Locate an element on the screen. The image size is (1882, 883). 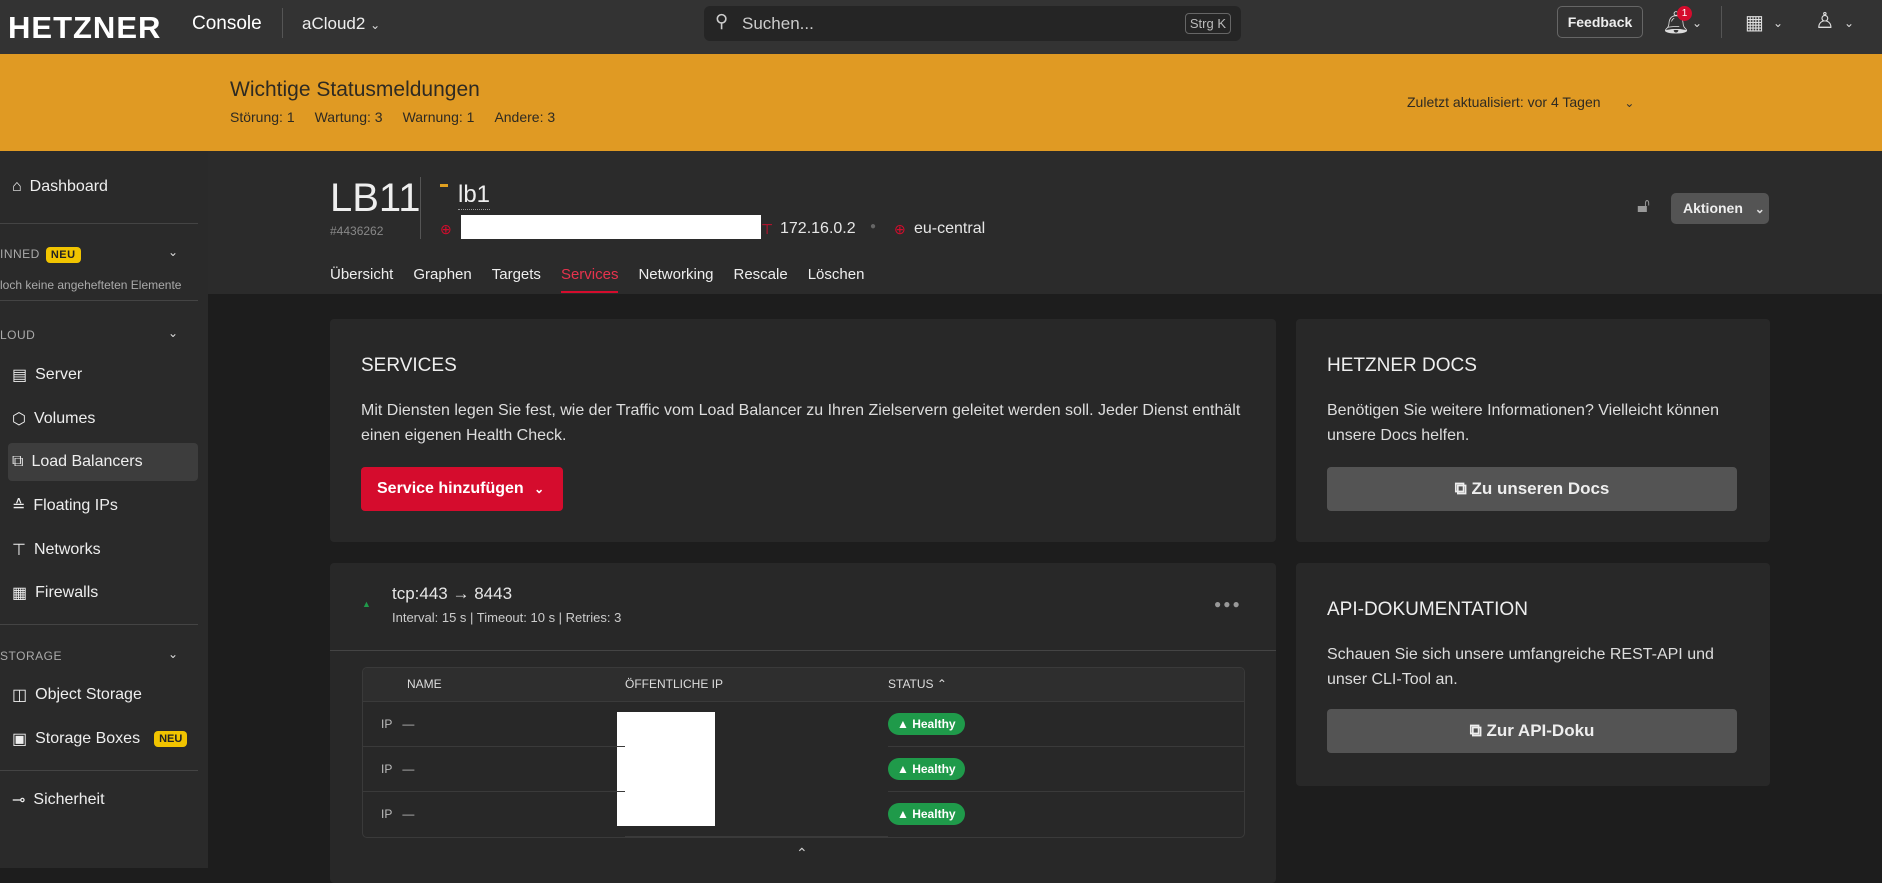
private-ip: 172.16.0.2 is located at coordinates (818, 228).